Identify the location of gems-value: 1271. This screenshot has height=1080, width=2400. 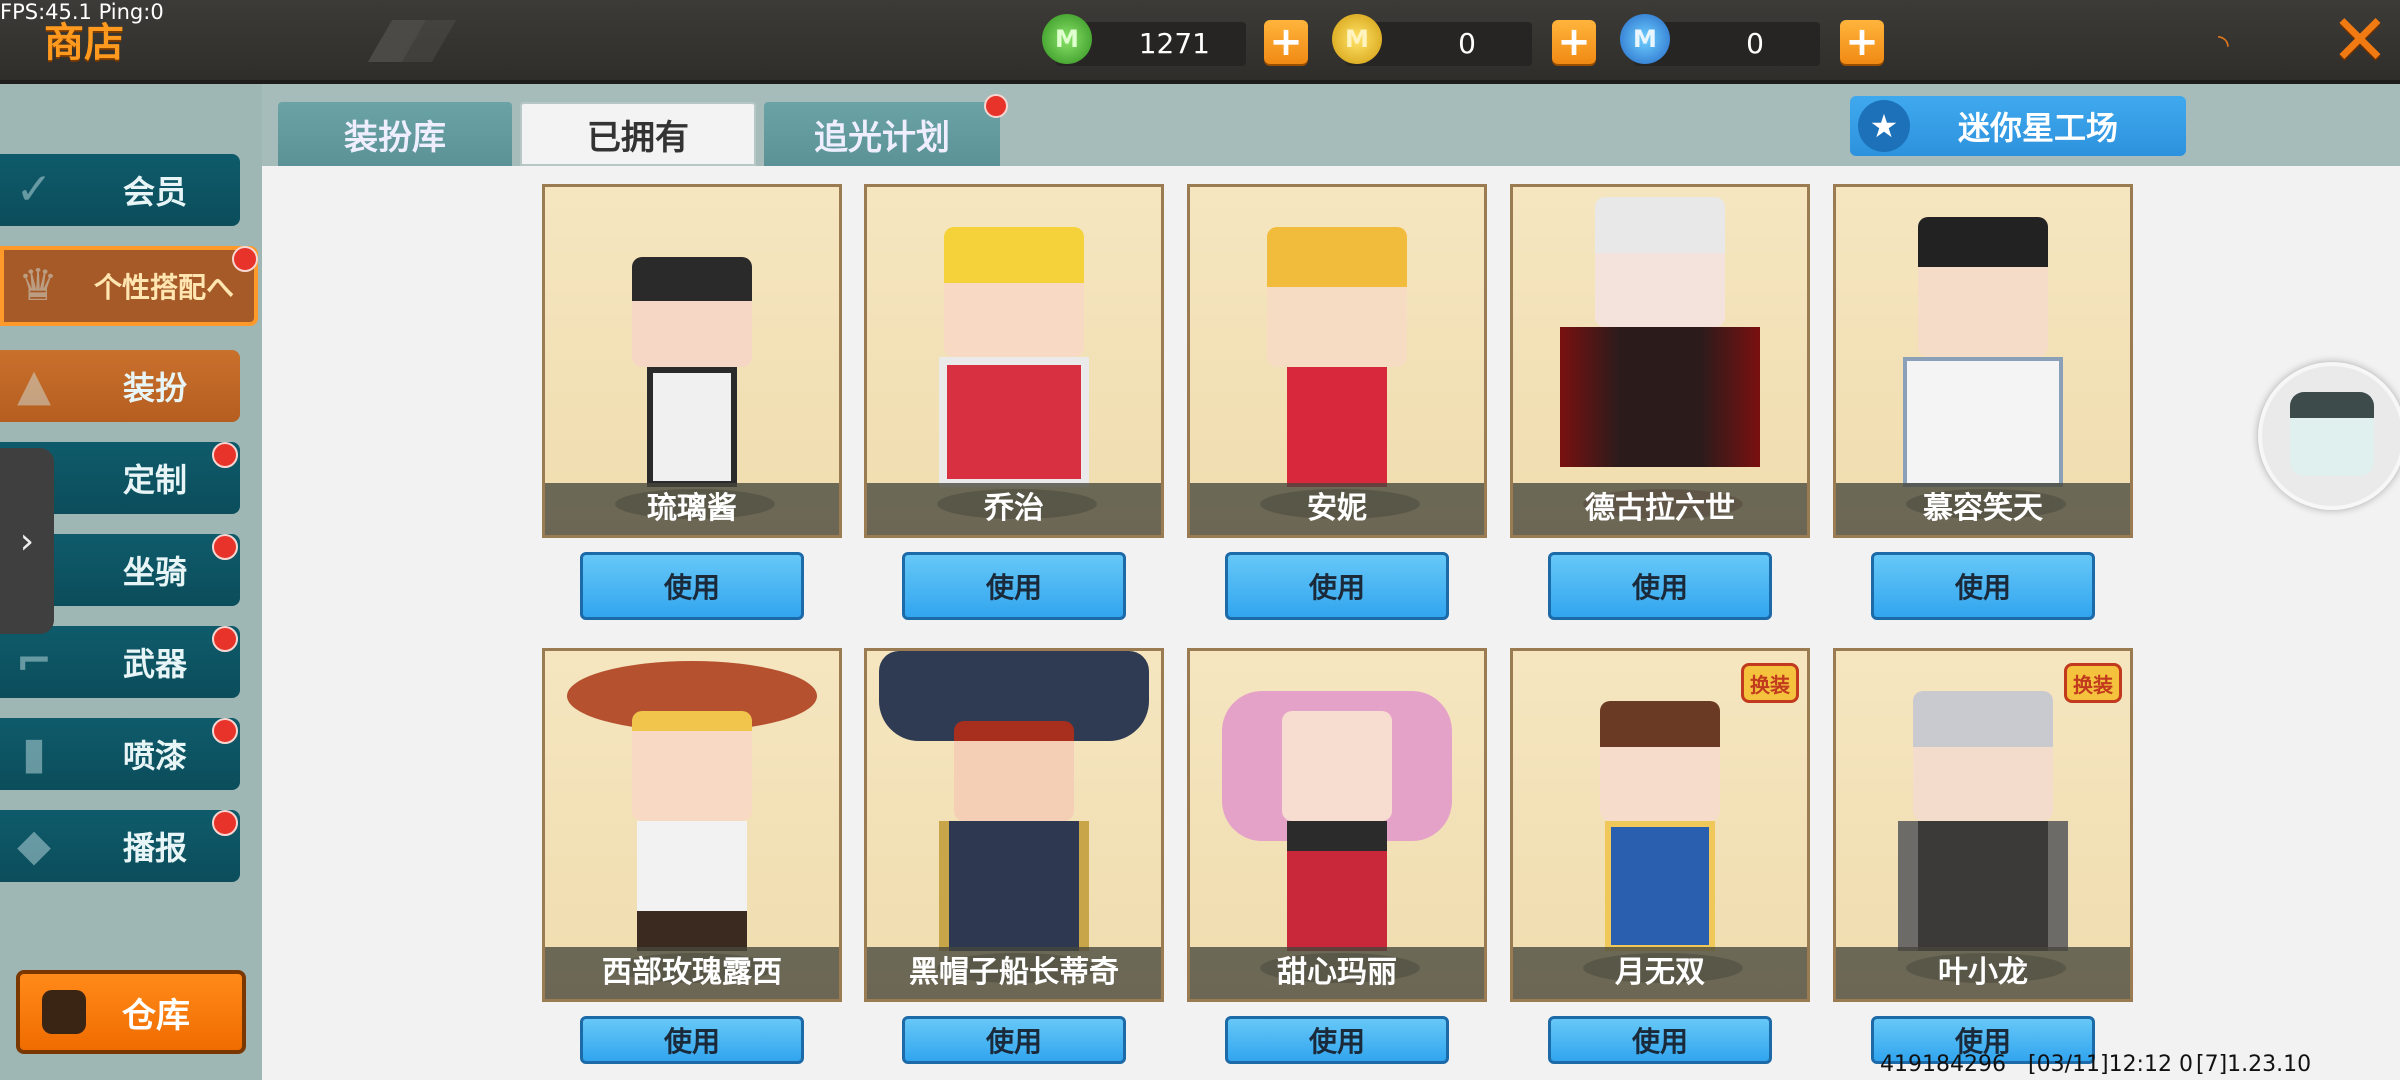
(1174, 43).